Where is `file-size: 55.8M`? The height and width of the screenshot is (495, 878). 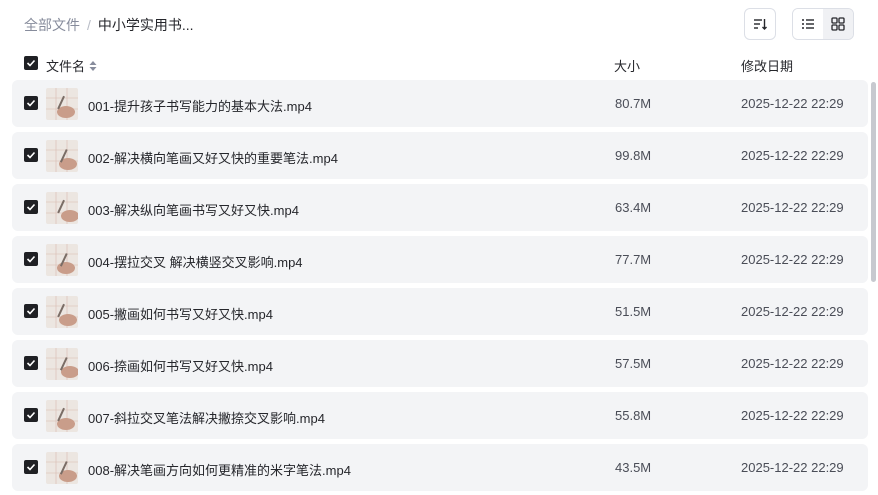
file-size: 55.8M is located at coordinates (633, 415).